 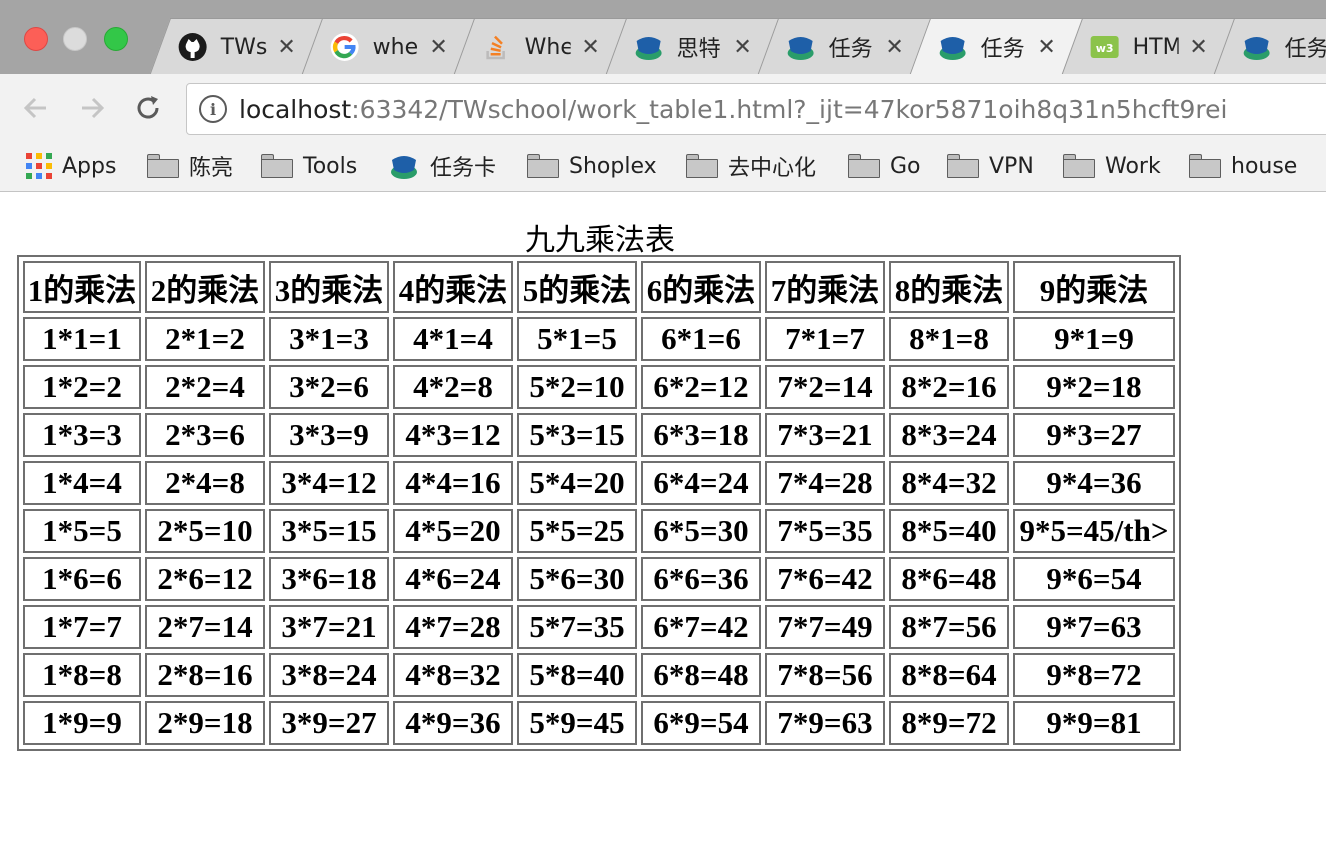 I want to click on browser-tab: 任务, so click(x=1269, y=46).